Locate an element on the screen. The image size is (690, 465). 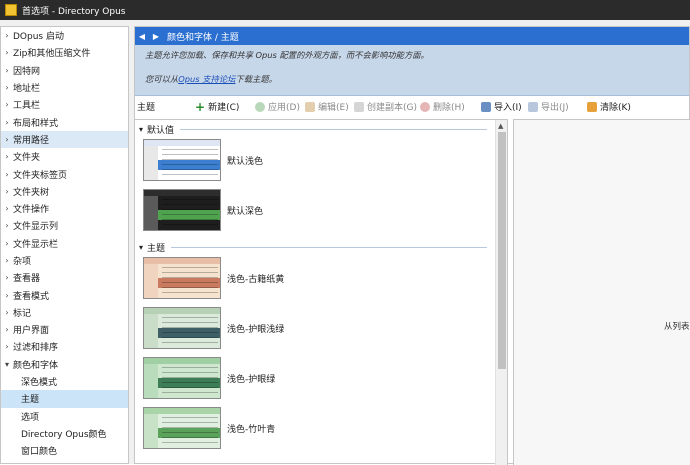
app-icon is located at coordinates (11, 10).